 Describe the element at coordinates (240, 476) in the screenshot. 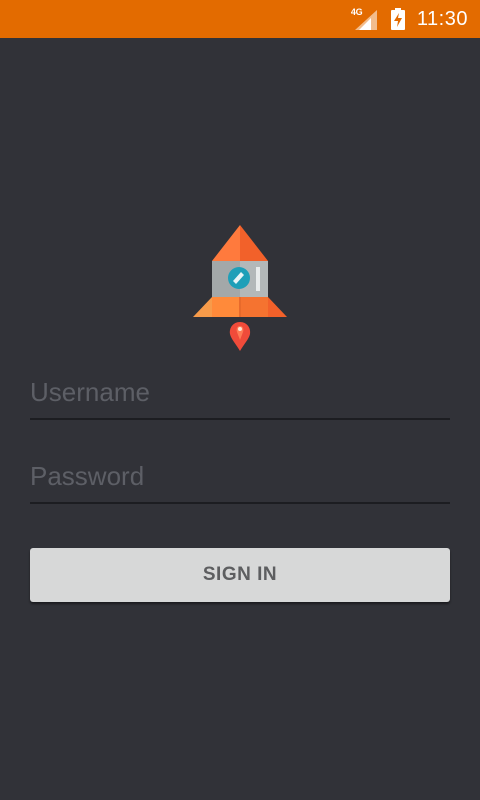

I see `password-input` at that location.